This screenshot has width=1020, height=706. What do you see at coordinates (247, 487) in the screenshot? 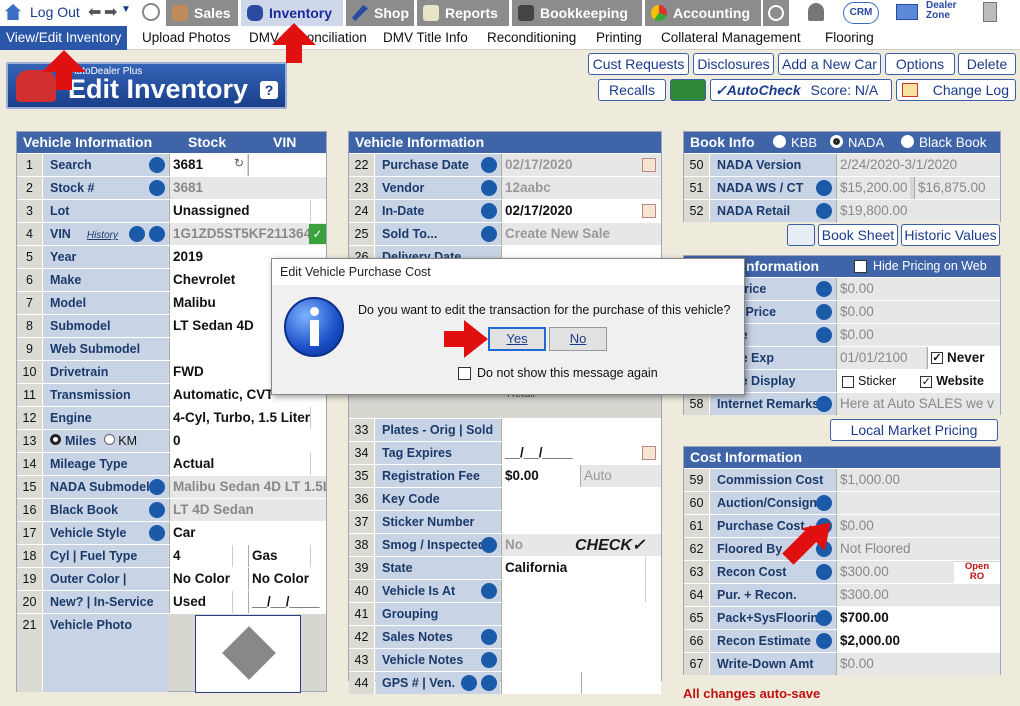
I see `field-value: Malibu Sedan 4D LT 1.5L` at bounding box center [247, 487].